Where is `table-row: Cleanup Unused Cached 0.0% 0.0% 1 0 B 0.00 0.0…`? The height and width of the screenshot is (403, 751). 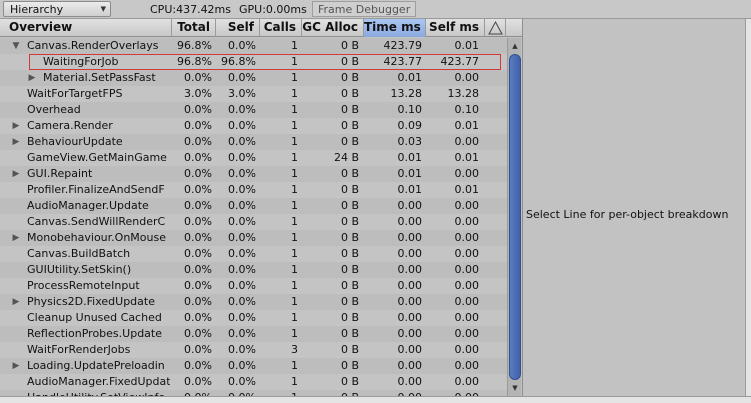
table-row: Cleanup Unused Cached 0.0% 0.0% 1 0 B 0.00 0.0… is located at coordinates (253, 318).